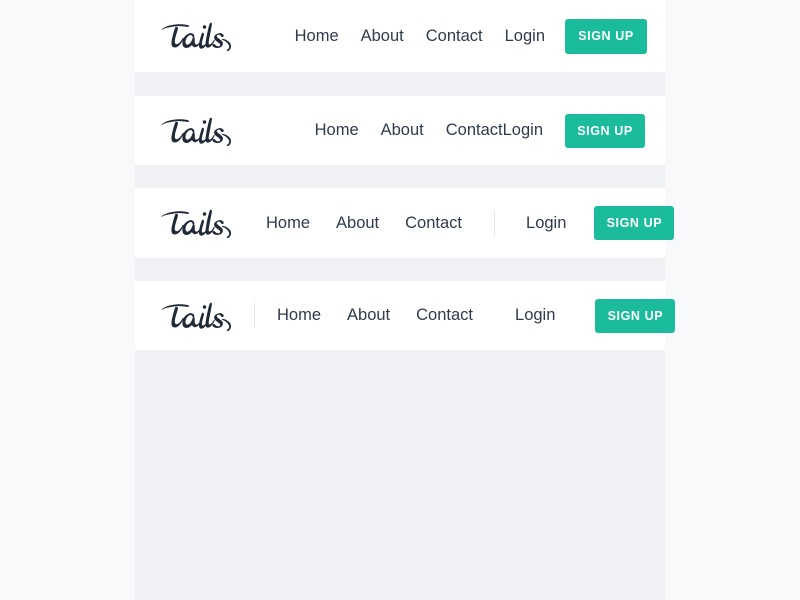 The image size is (800, 600). I want to click on navbar-variant-1: Home About Contact Login SIGN UP, so click(400, 36).